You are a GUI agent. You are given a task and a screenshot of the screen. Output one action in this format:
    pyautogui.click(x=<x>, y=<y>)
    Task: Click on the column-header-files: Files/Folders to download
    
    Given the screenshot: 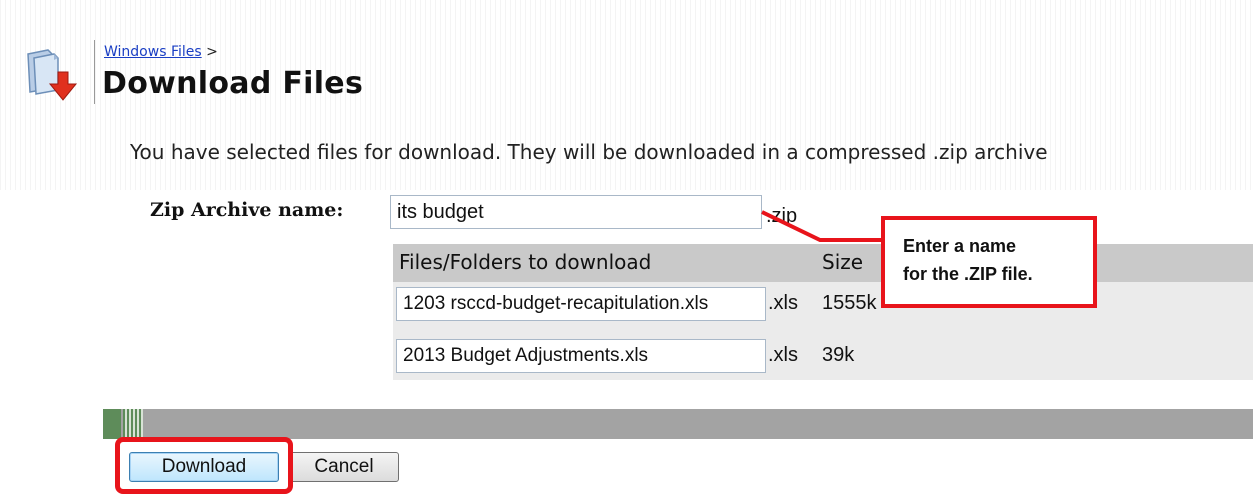 What is the action you would take?
    pyautogui.click(x=525, y=262)
    